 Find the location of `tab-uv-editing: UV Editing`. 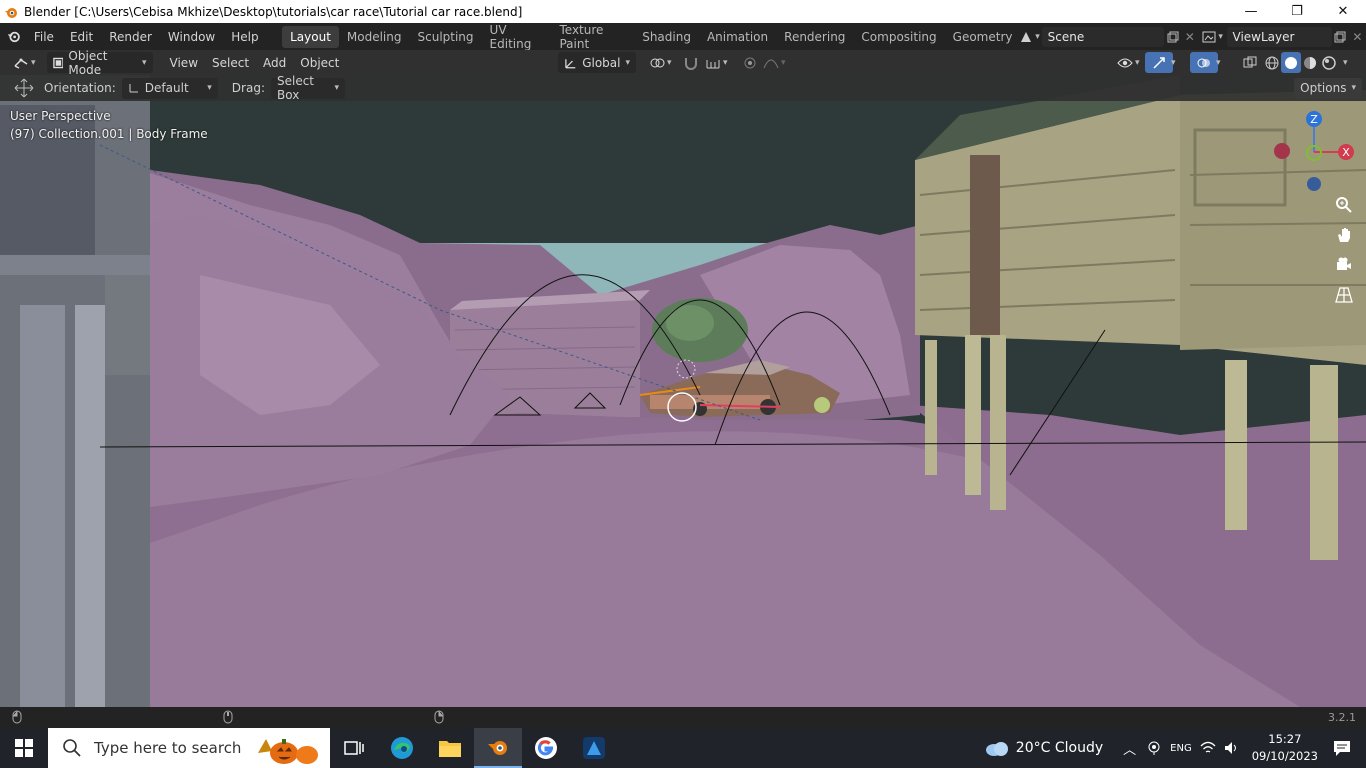

tab-uv-editing: UV Editing is located at coordinates (517, 37).